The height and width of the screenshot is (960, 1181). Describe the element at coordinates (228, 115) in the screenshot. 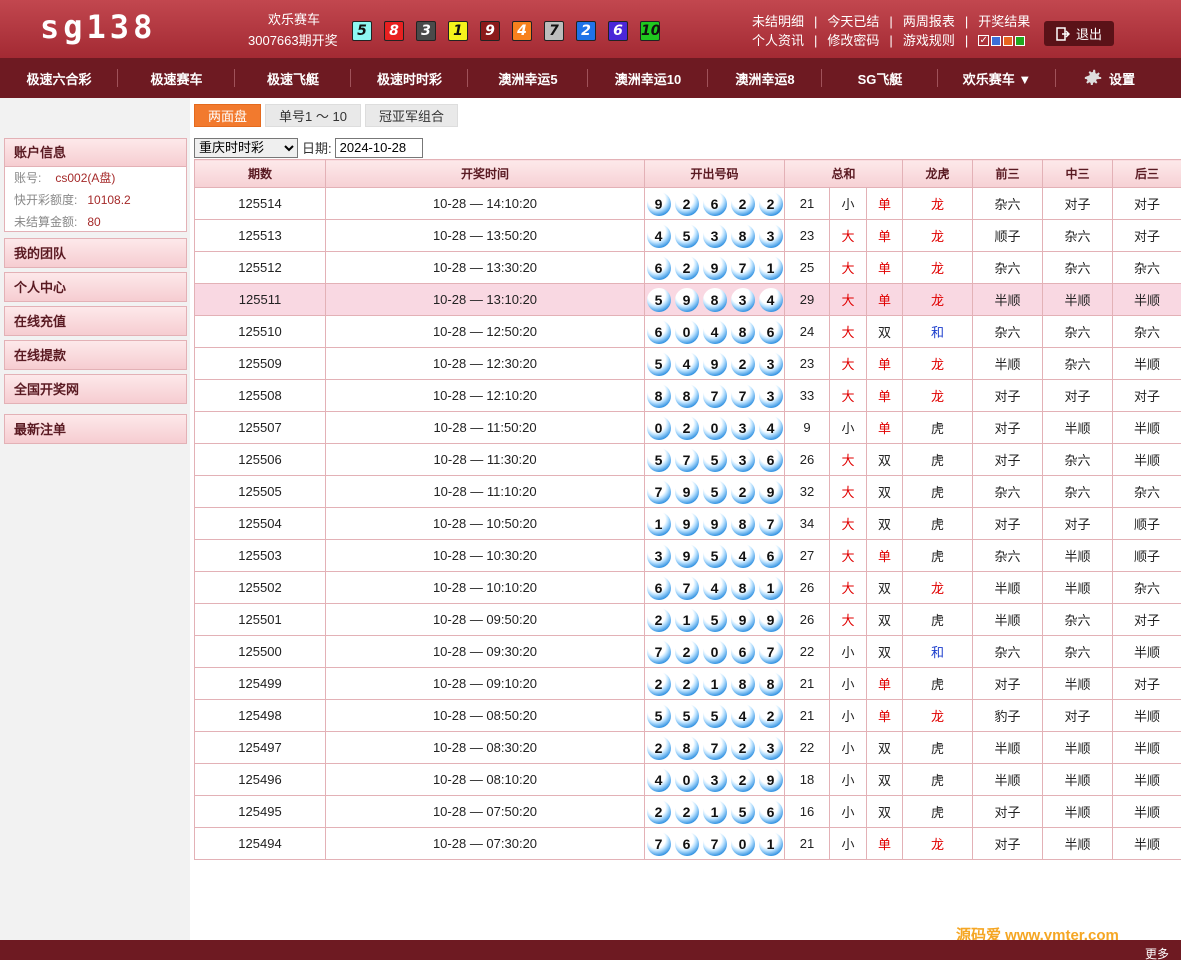

I see `tab: 两面盘` at that location.